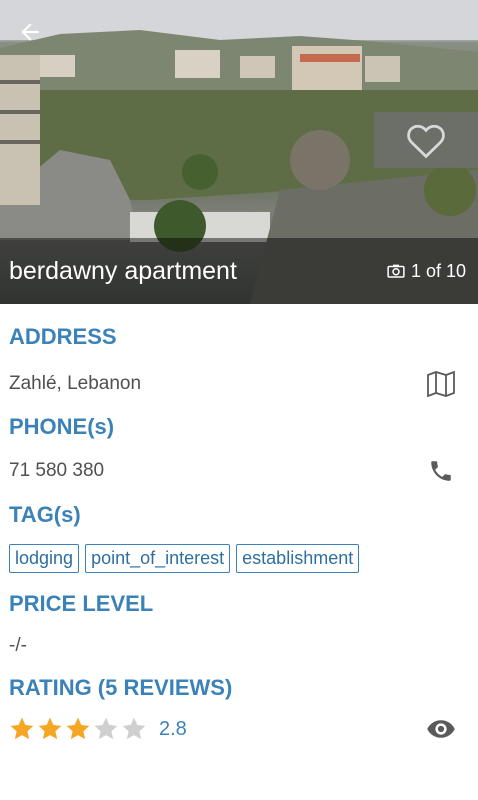 This screenshot has height=800, width=478. Describe the element at coordinates (298, 558) in the screenshot. I see `tag-establishment: establishment` at that location.